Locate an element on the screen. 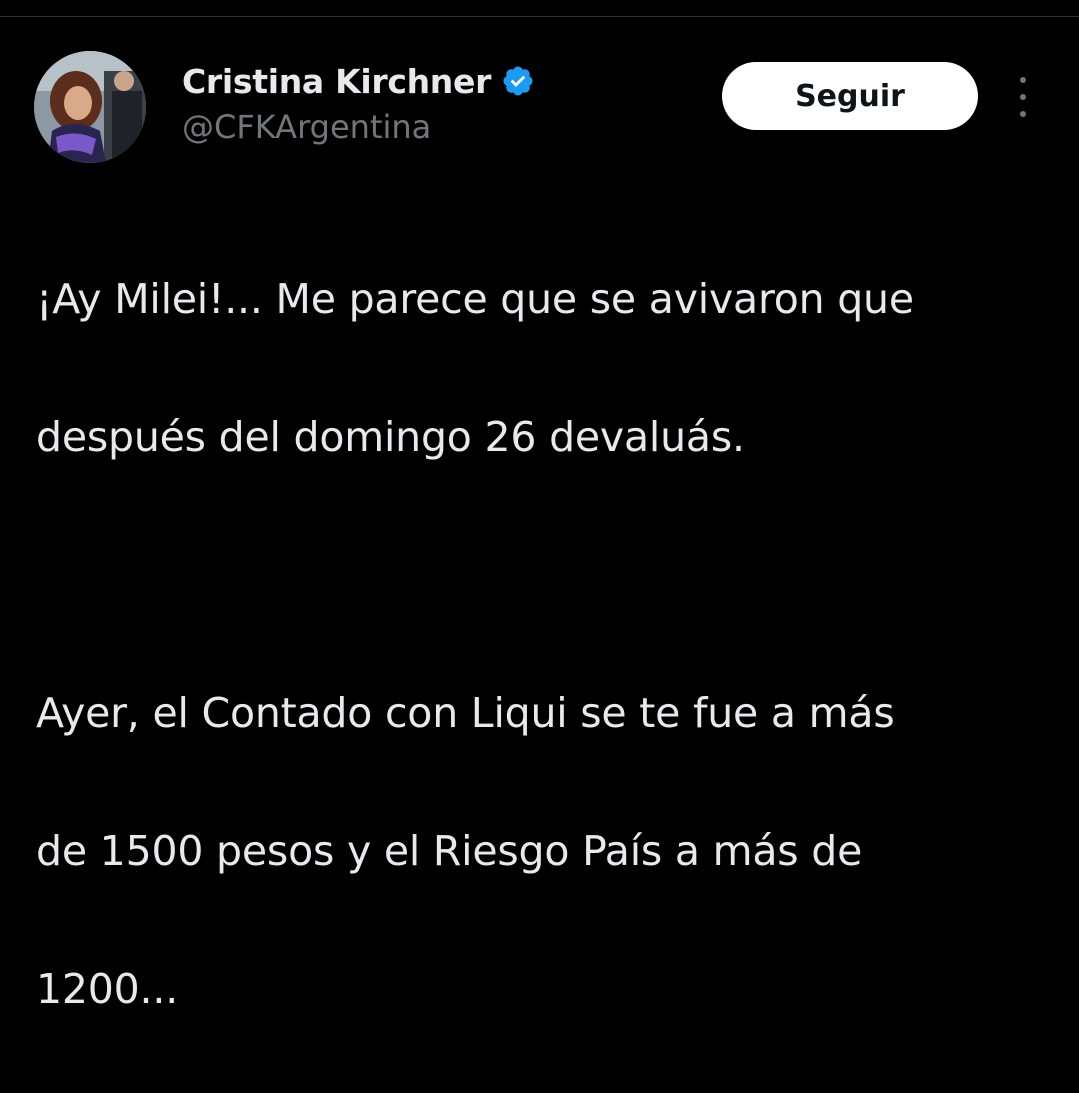  tweet-line: de 1500 pesos y el Riesgo País a más de is located at coordinates (449, 851).